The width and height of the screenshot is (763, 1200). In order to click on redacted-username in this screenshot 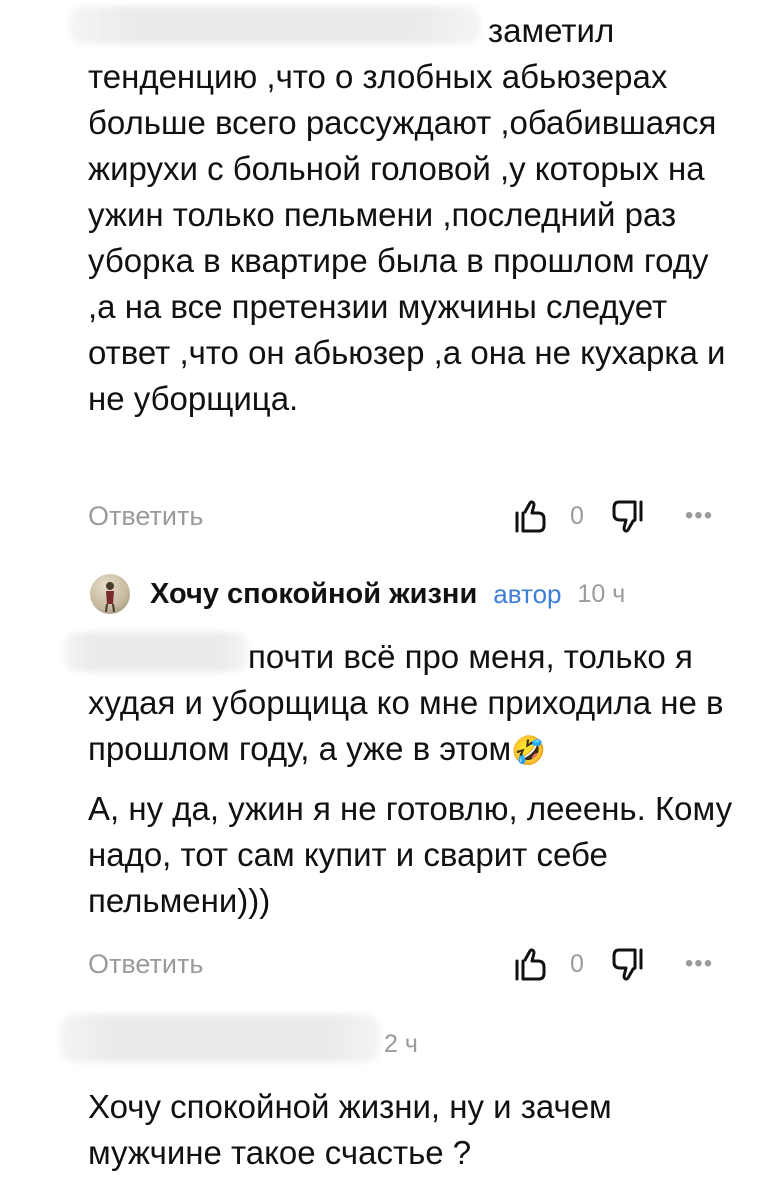, I will do `click(220, 1038)`.